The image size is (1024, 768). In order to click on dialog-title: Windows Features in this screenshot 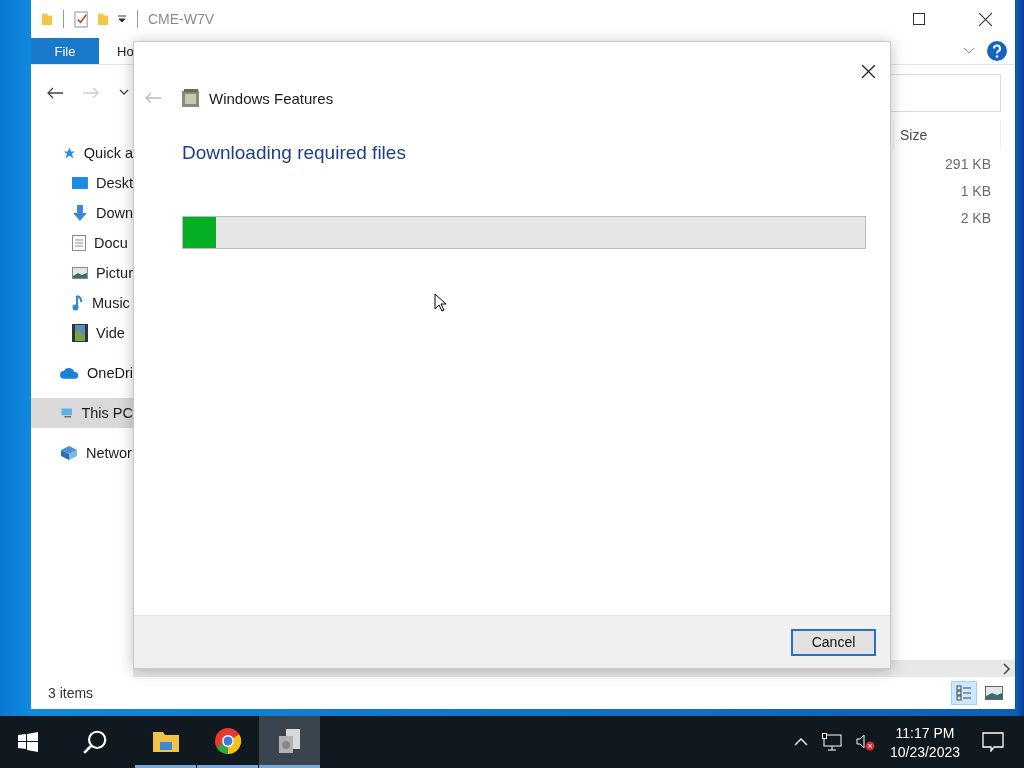, I will do `click(271, 98)`.